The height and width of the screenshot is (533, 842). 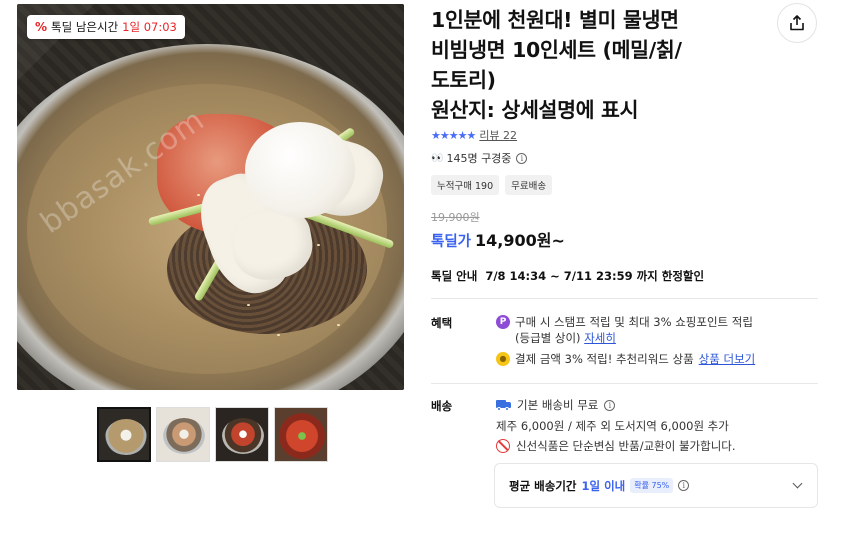 I want to click on deal-timer-label: 톡딜 남은시간, so click(x=85, y=27).